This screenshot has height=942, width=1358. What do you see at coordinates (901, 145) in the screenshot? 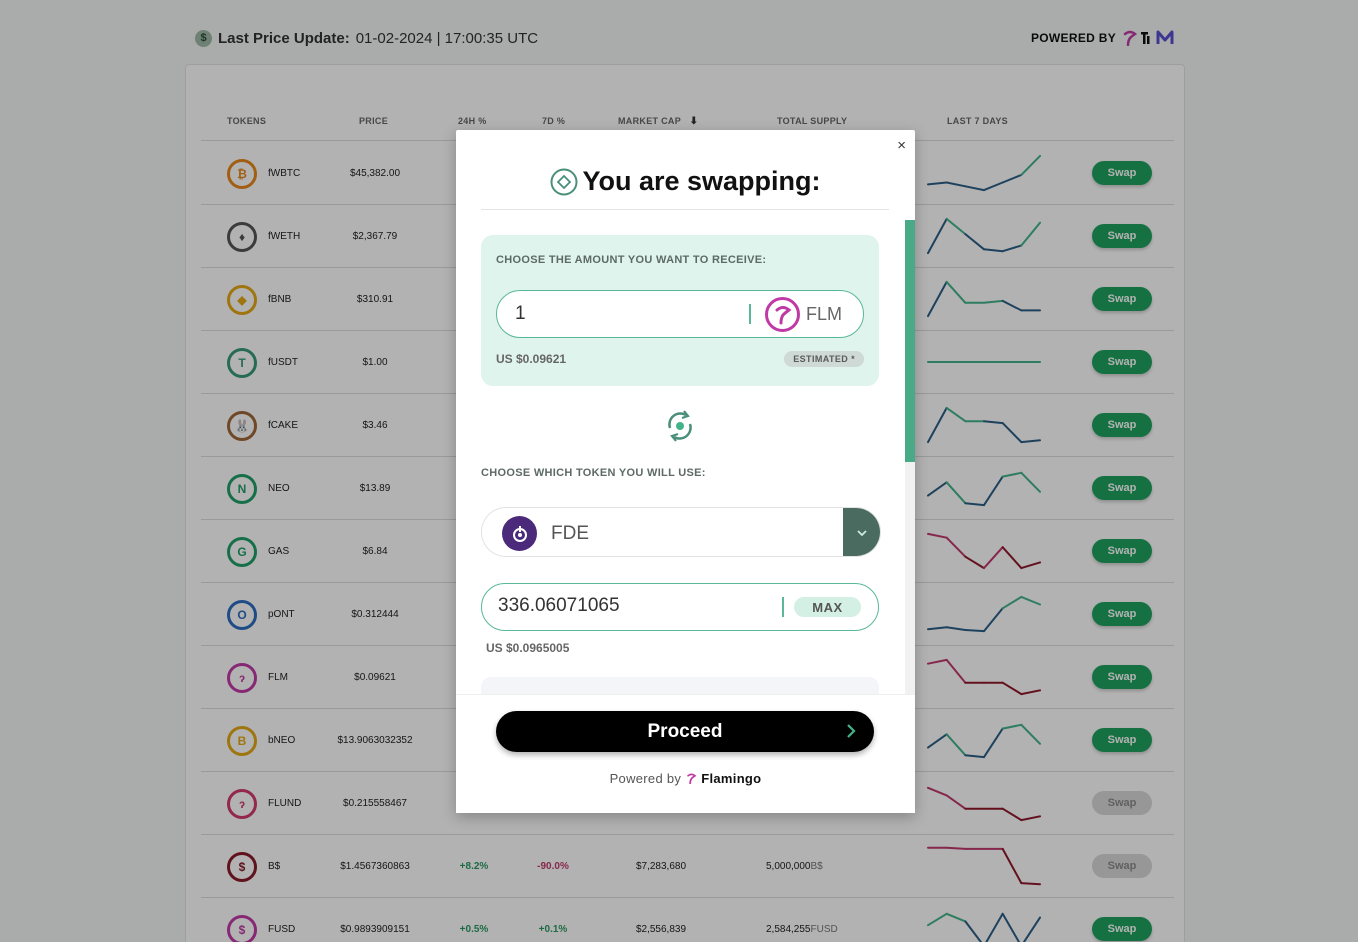
I see `close-icon: ×` at bounding box center [901, 145].